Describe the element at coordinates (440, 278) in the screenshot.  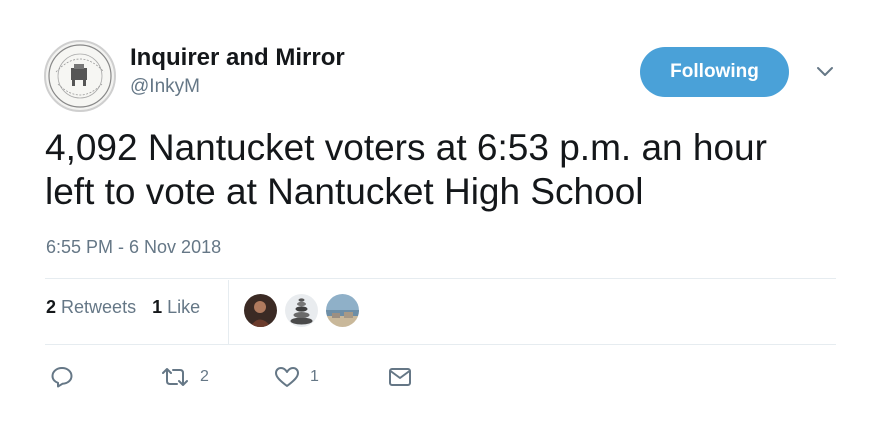
I see `divider-top` at that location.